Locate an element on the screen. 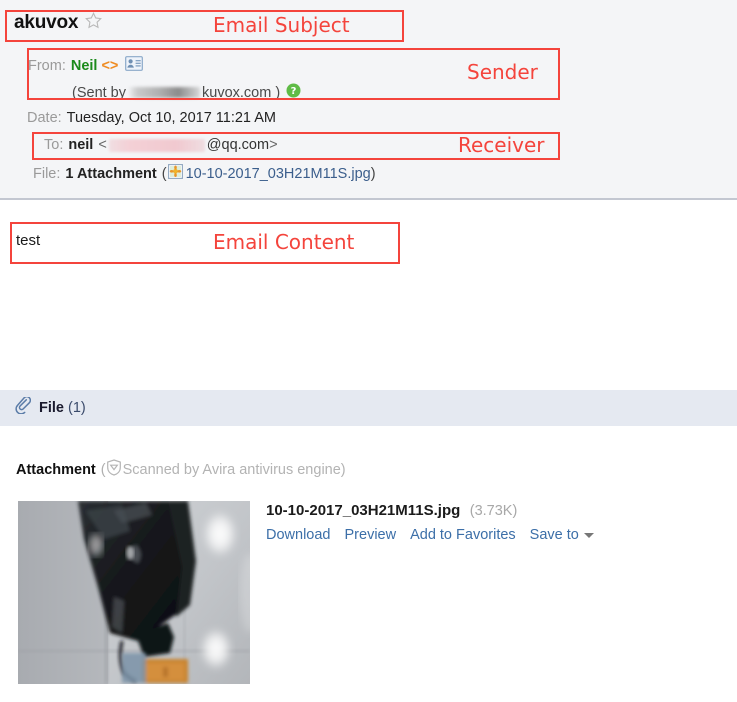 This screenshot has width=737, height=702. contact-card-icon is located at coordinates (134, 65).